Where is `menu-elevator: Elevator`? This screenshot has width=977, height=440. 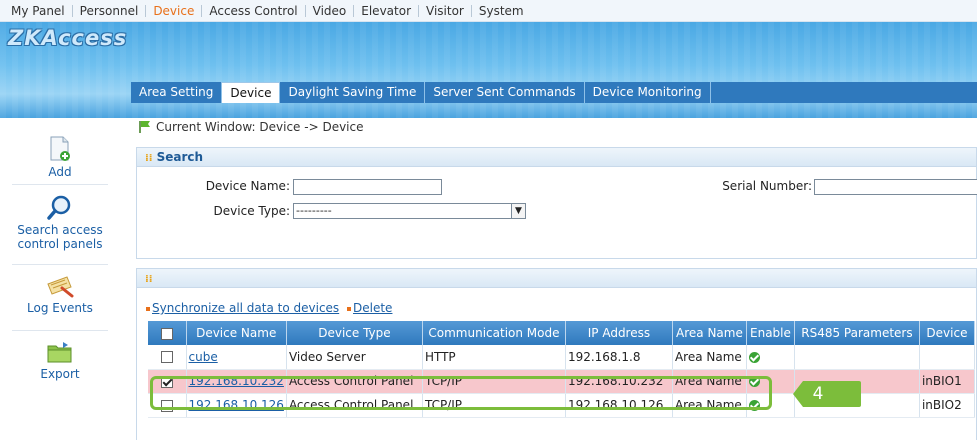 menu-elevator: Elevator is located at coordinates (386, 10).